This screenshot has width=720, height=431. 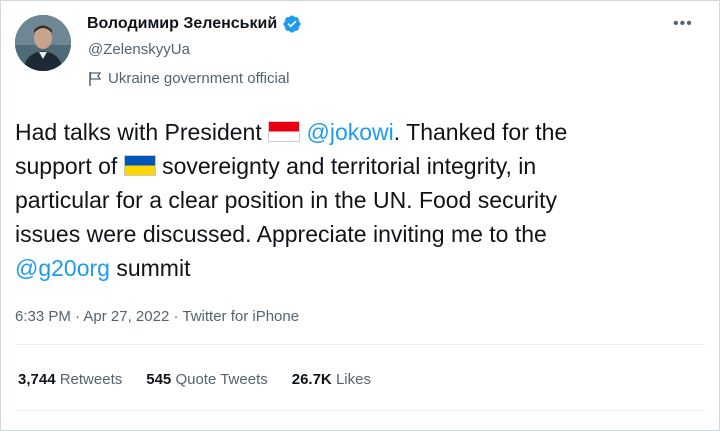 I want to click on government-label-text: Ukraine government official, so click(x=199, y=78).